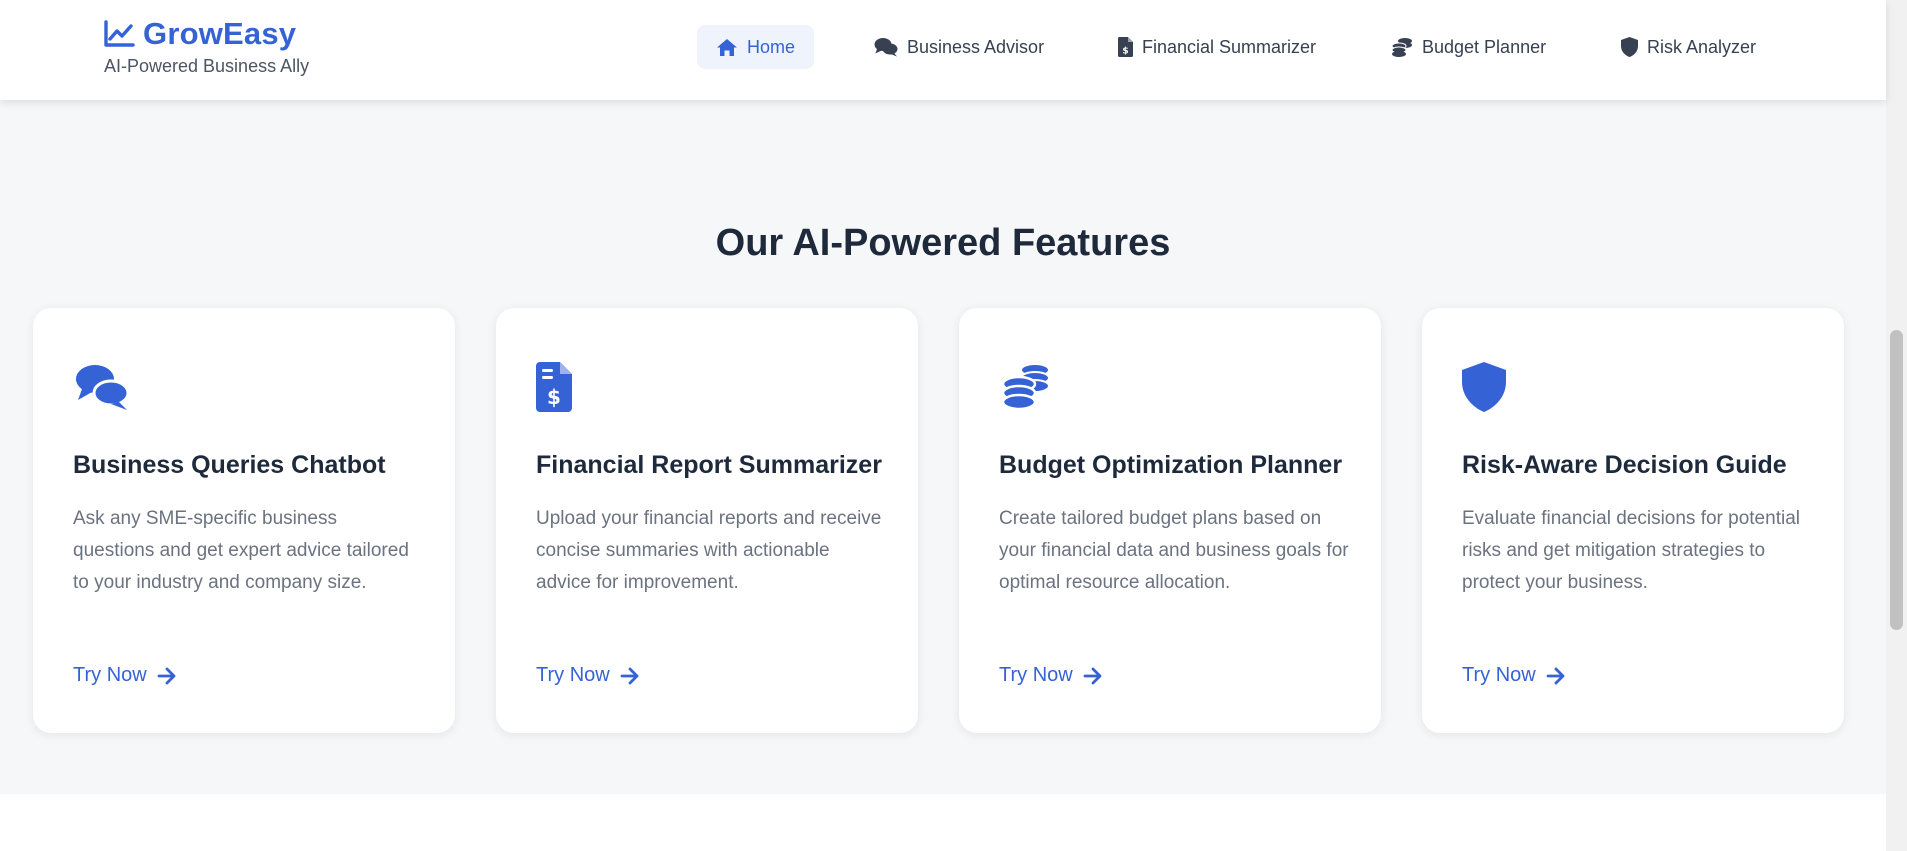 The height and width of the screenshot is (851, 1907). What do you see at coordinates (1171, 465) in the screenshot?
I see `card-title: Budget Optimization Planner` at bounding box center [1171, 465].